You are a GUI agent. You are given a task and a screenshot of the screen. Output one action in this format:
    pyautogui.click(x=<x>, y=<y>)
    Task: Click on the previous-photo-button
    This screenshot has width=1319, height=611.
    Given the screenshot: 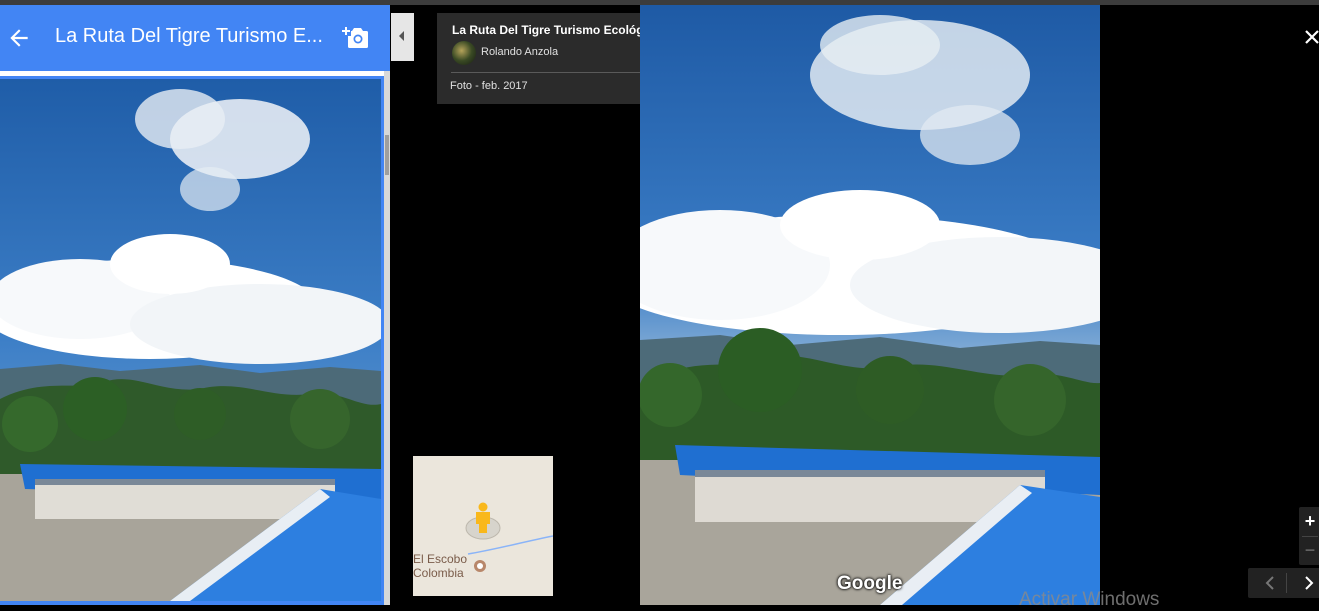 What is the action you would take?
    pyautogui.click(x=1270, y=583)
    